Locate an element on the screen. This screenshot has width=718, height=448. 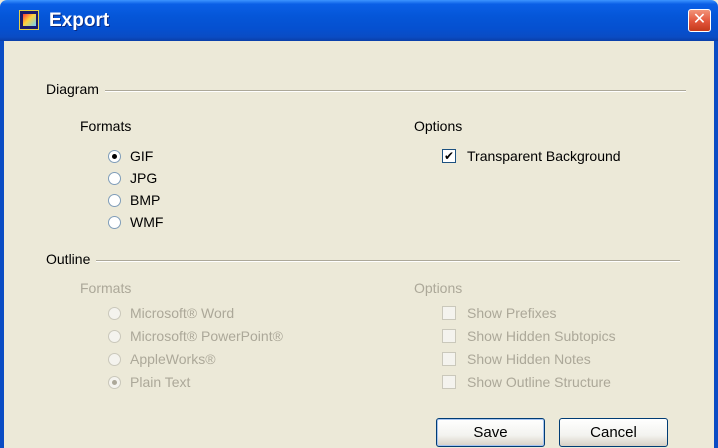
outline-options-label: Options is located at coordinates (438, 288).